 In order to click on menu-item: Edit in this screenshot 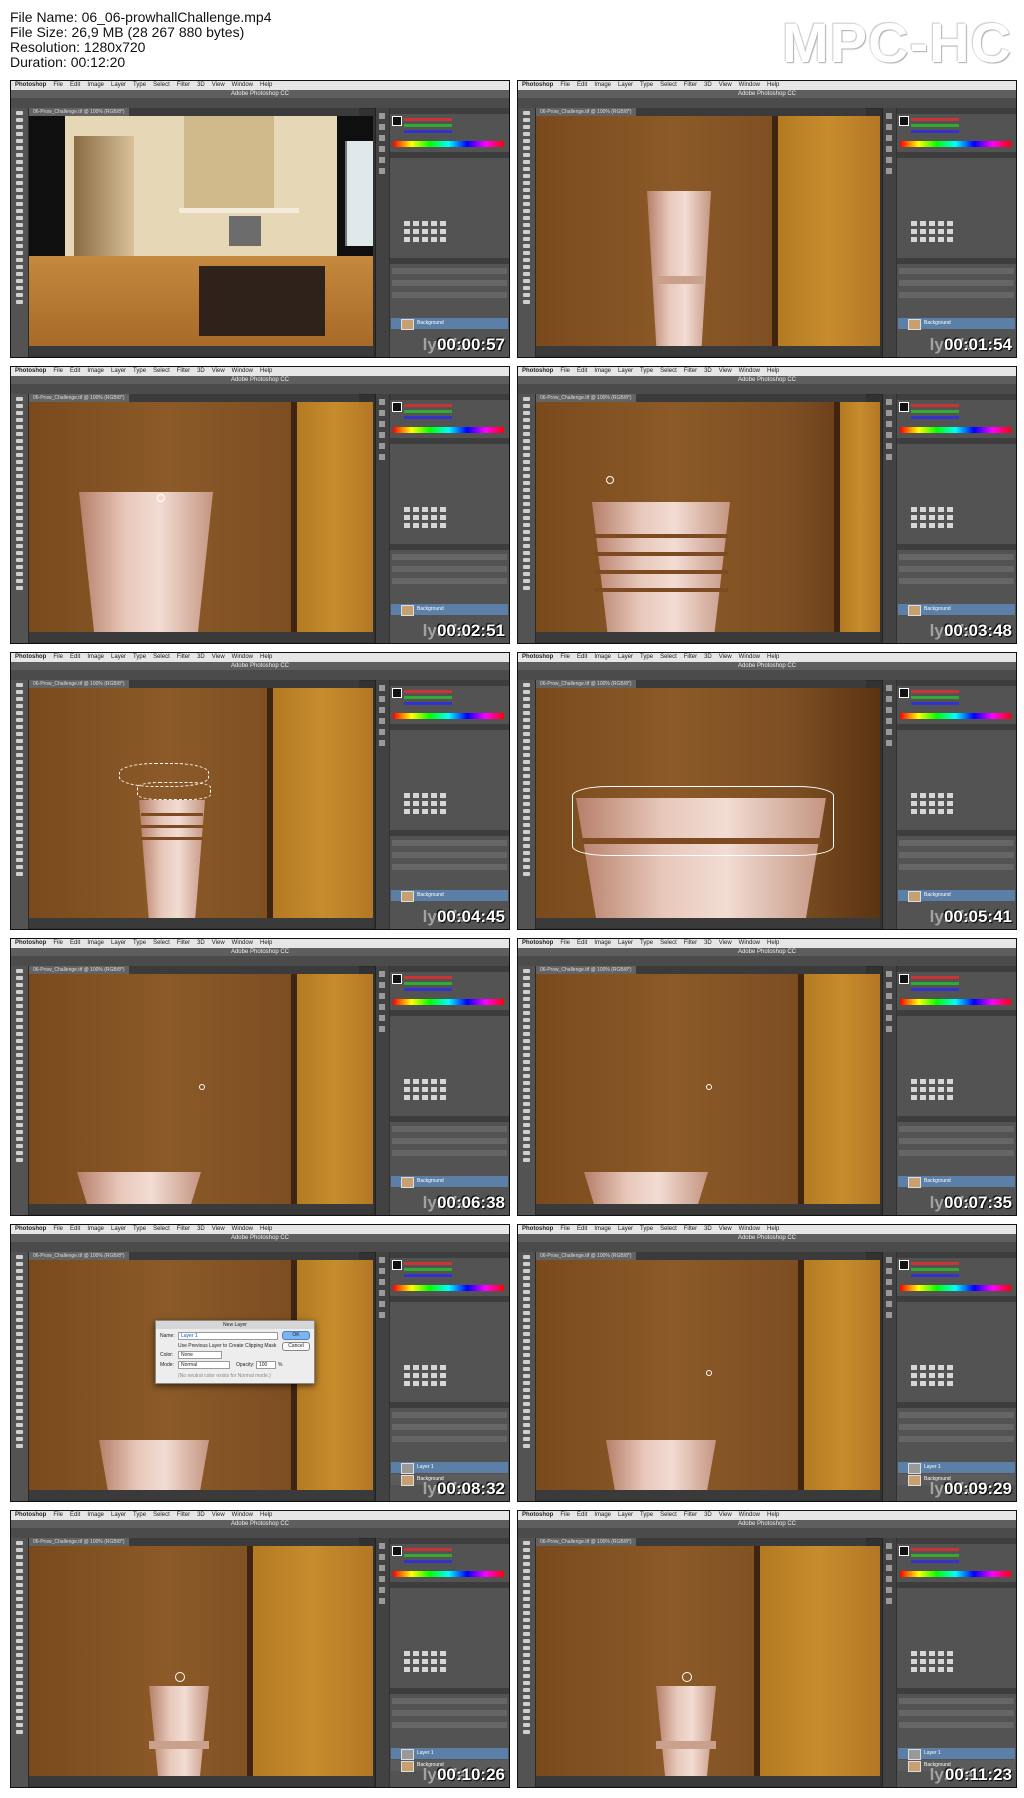, I will do `click(582, 371)`.